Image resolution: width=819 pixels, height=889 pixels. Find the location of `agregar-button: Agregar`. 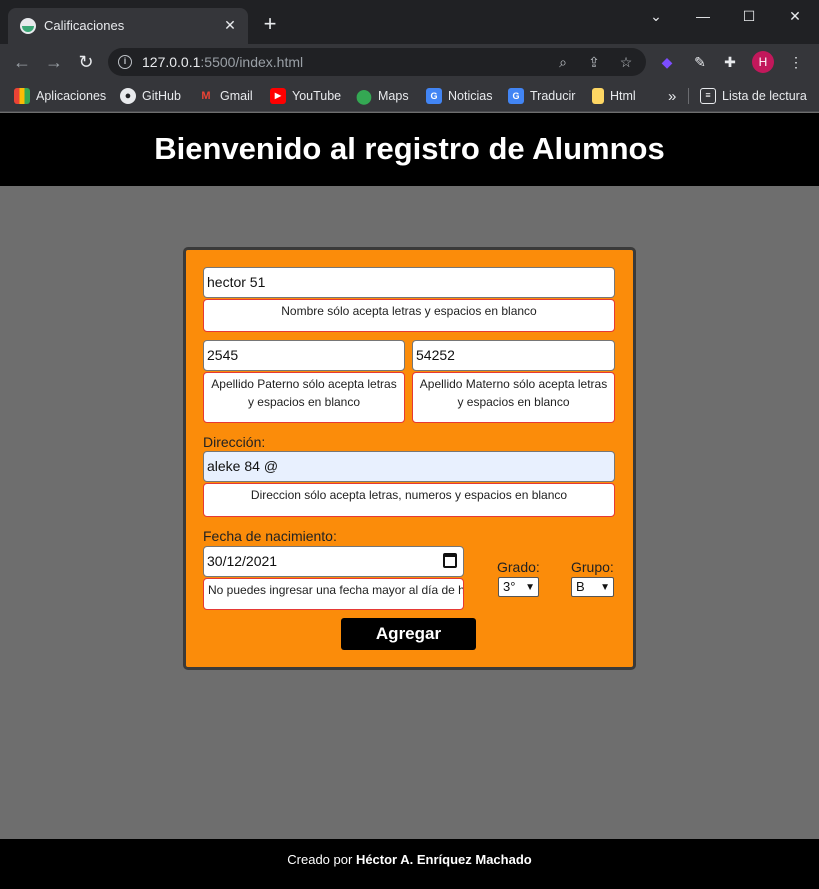

agregar-button: Agregar is located at coordinates (408, 634).